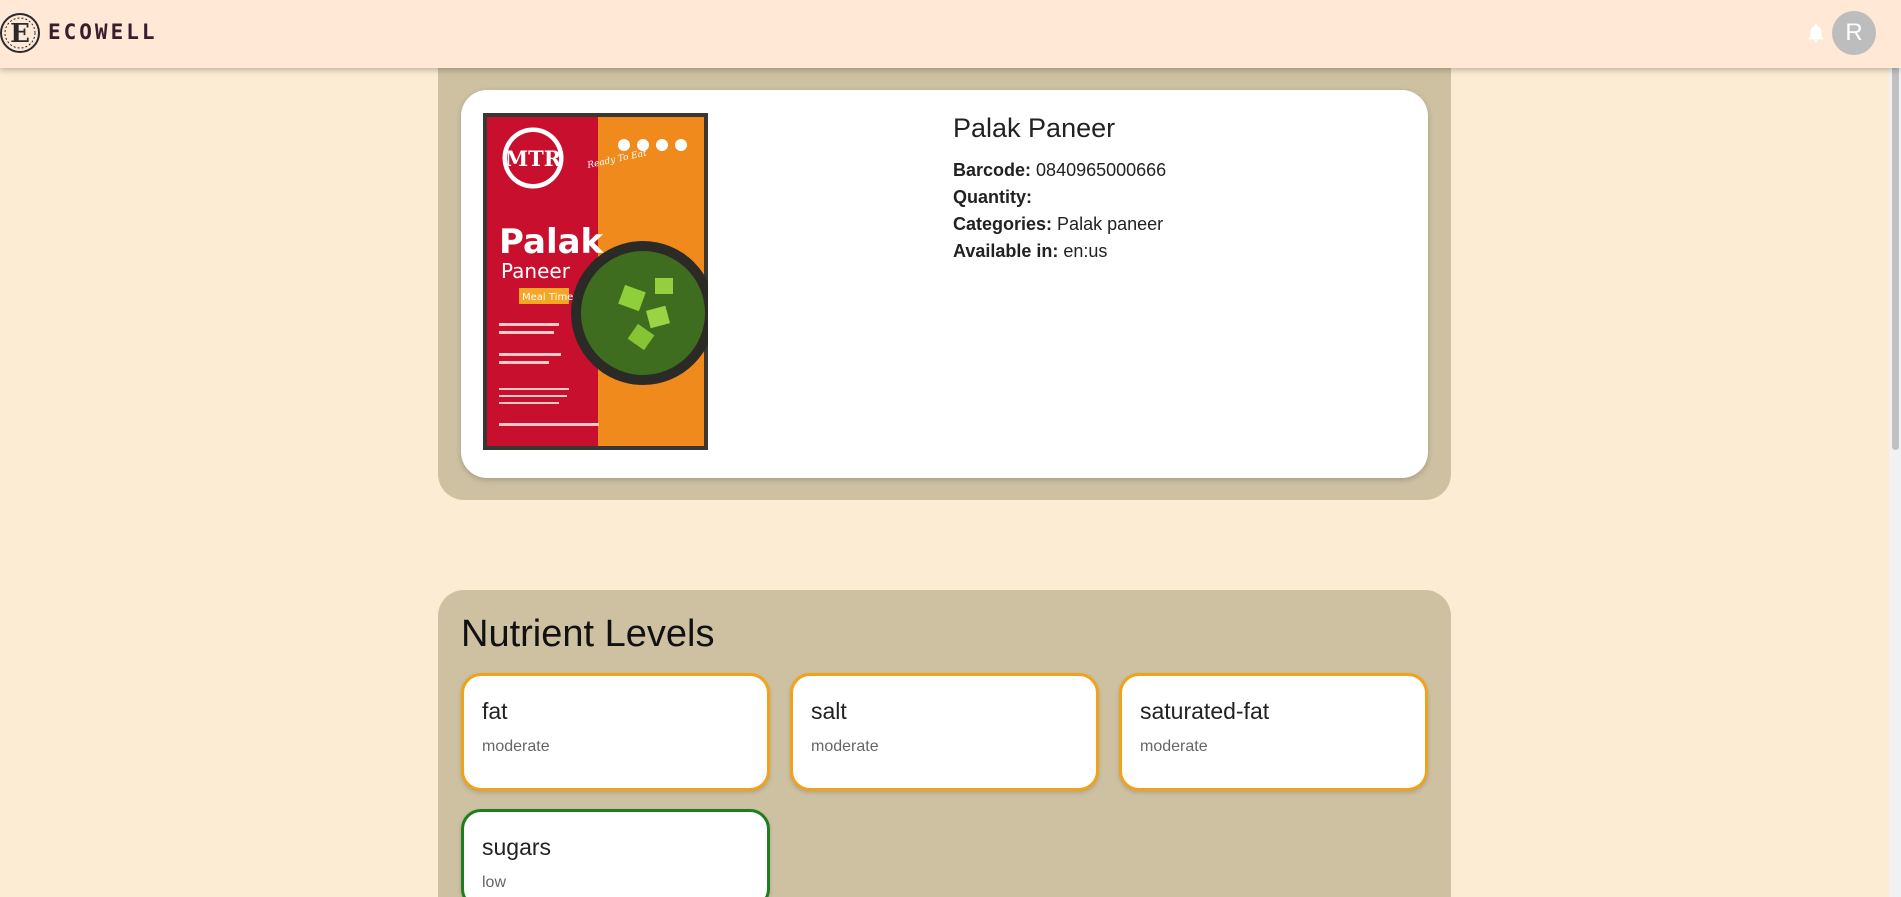 This screenshot has width=1901, height=897. Describe the element at coordinates (595, 281) in the screenshot. I see `product-image: MTR Ready To Eat Palak Paneer Meal Time` at that location.